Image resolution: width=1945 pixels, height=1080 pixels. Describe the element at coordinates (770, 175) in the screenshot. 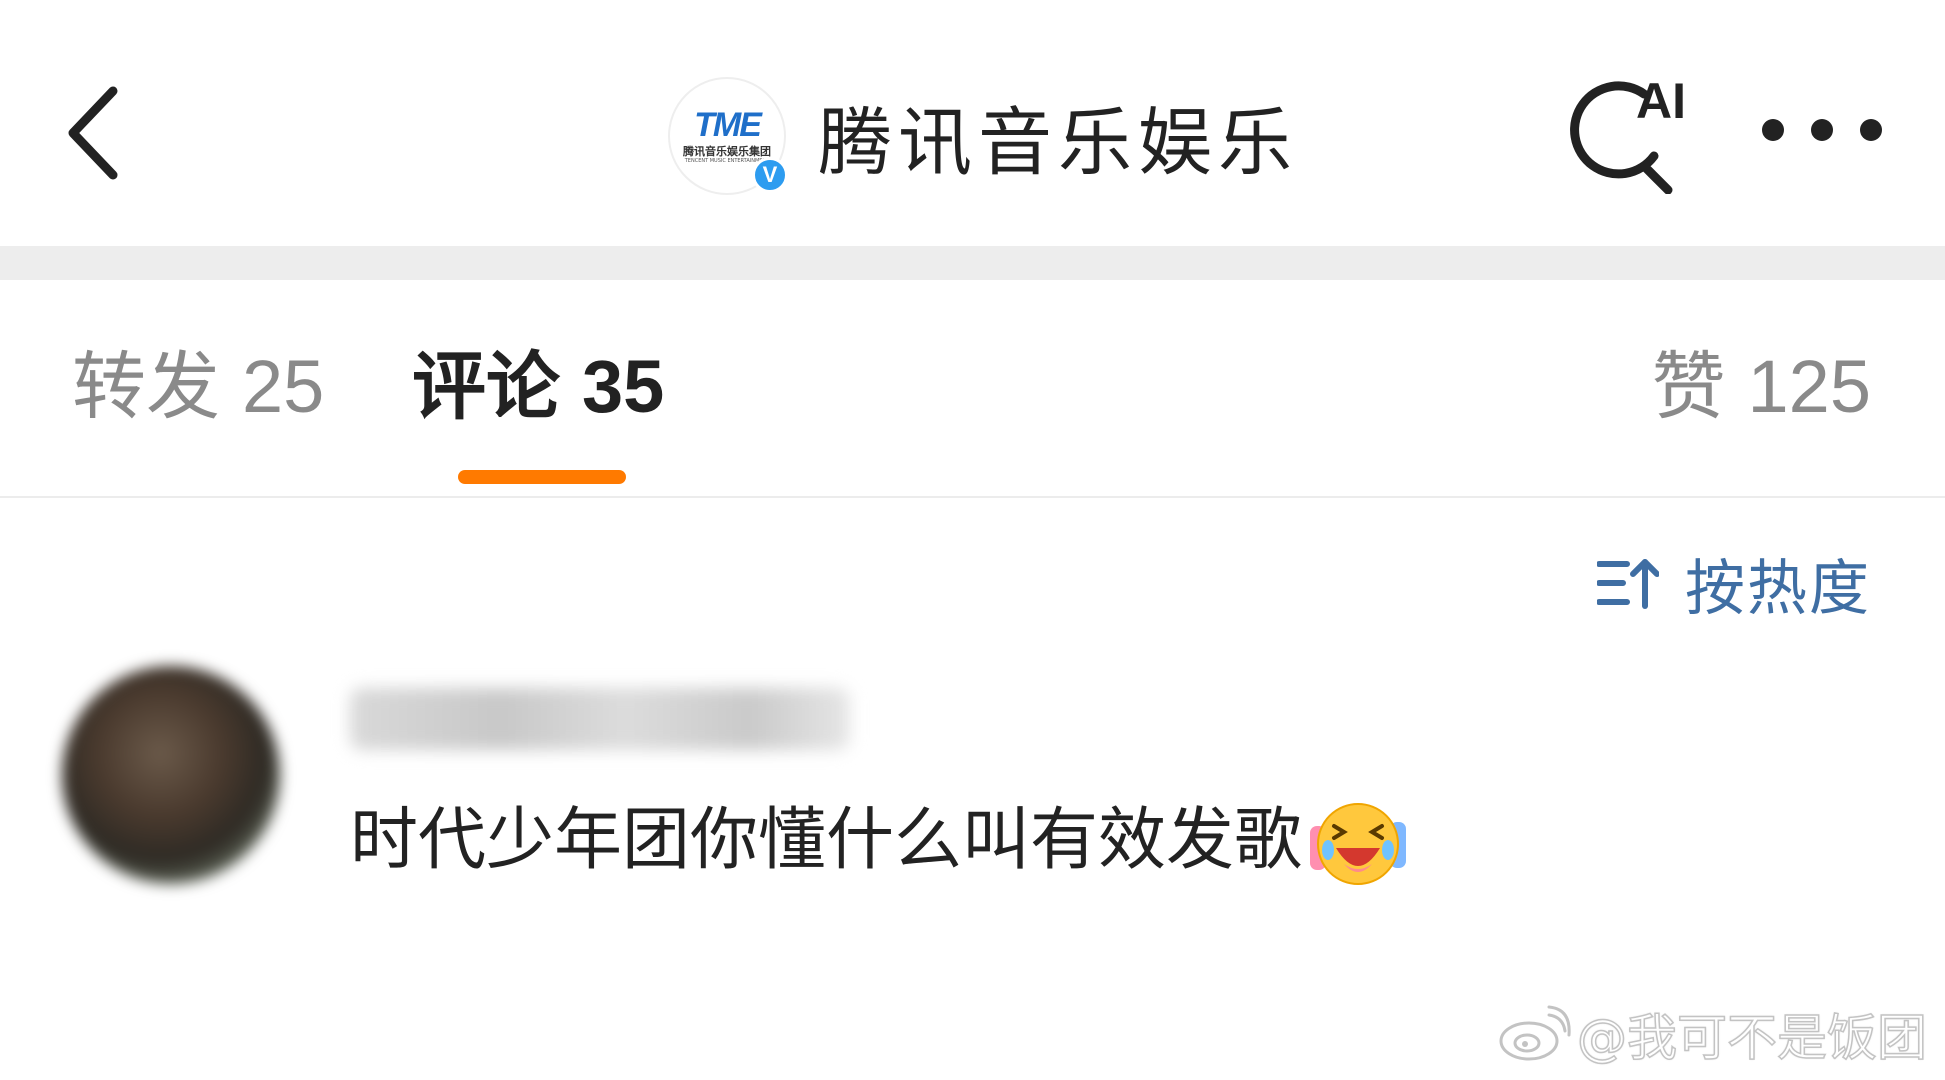

I see `verified-badge-icon: V` at that location.